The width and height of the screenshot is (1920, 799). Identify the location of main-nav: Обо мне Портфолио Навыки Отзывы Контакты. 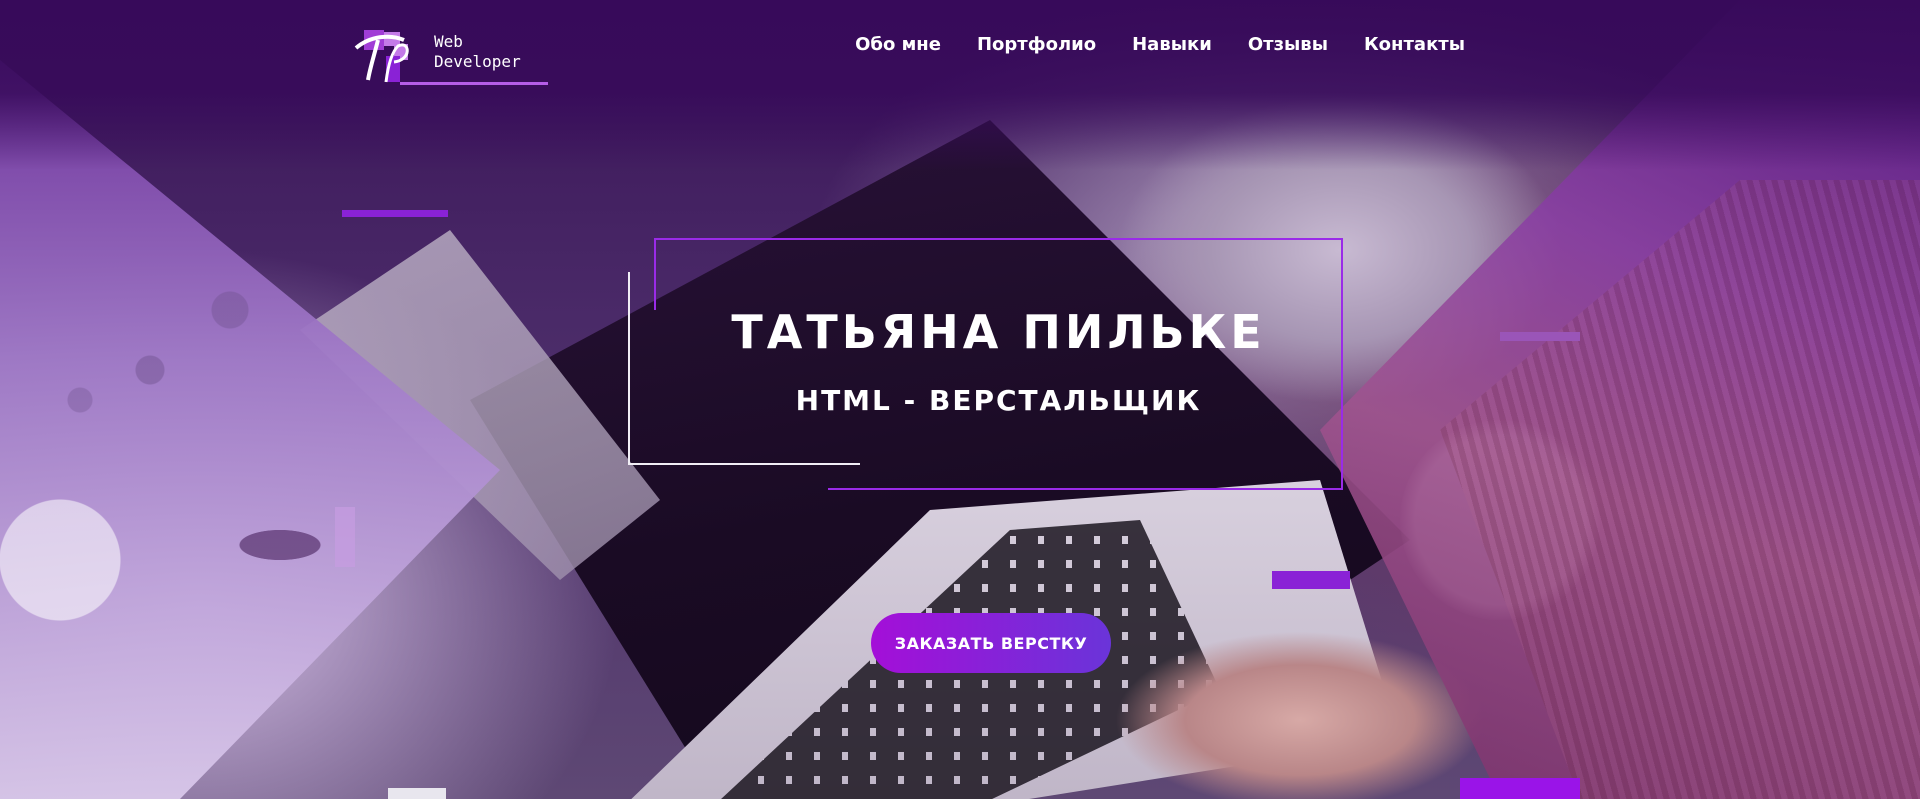
(1160, 44).